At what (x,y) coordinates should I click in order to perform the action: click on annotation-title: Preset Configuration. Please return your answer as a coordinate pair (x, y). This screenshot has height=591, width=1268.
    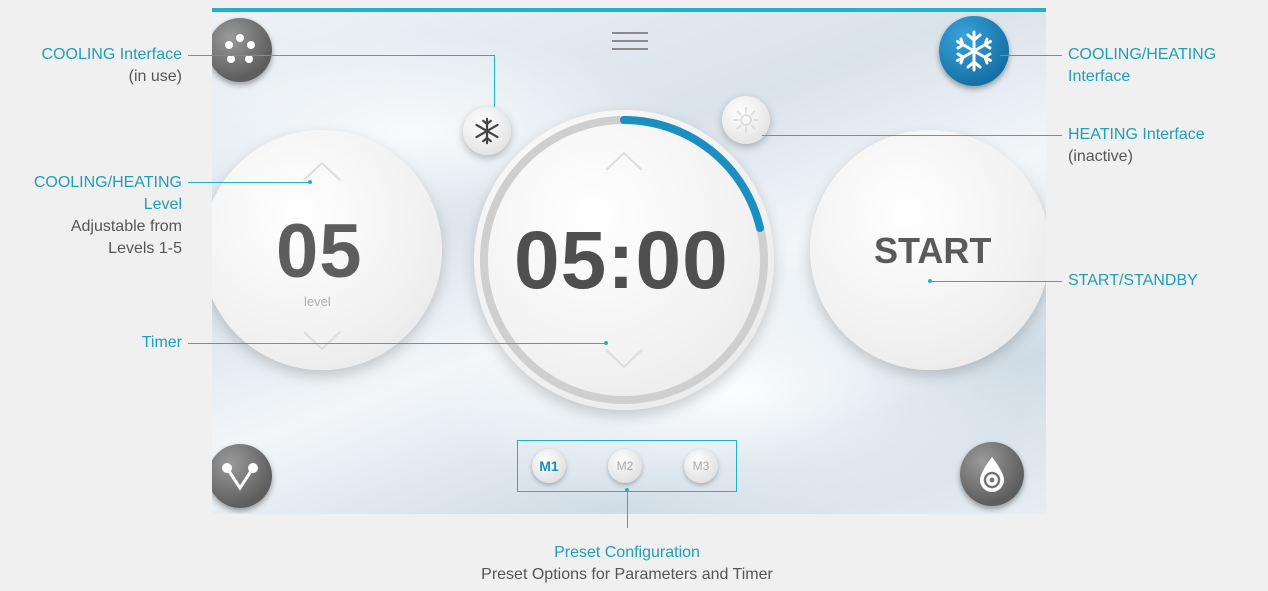
    Looking at the image, I should click on (627, 552).